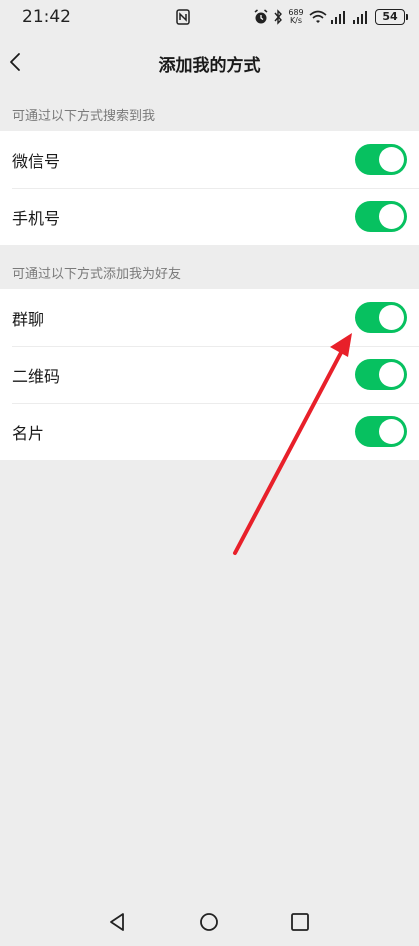 The height and width of the screenshot is (946, 419). Describe the element at coordinates (209, 159) in the screenshot. I see `setting-row-wechat-id: 微信号` at that location.